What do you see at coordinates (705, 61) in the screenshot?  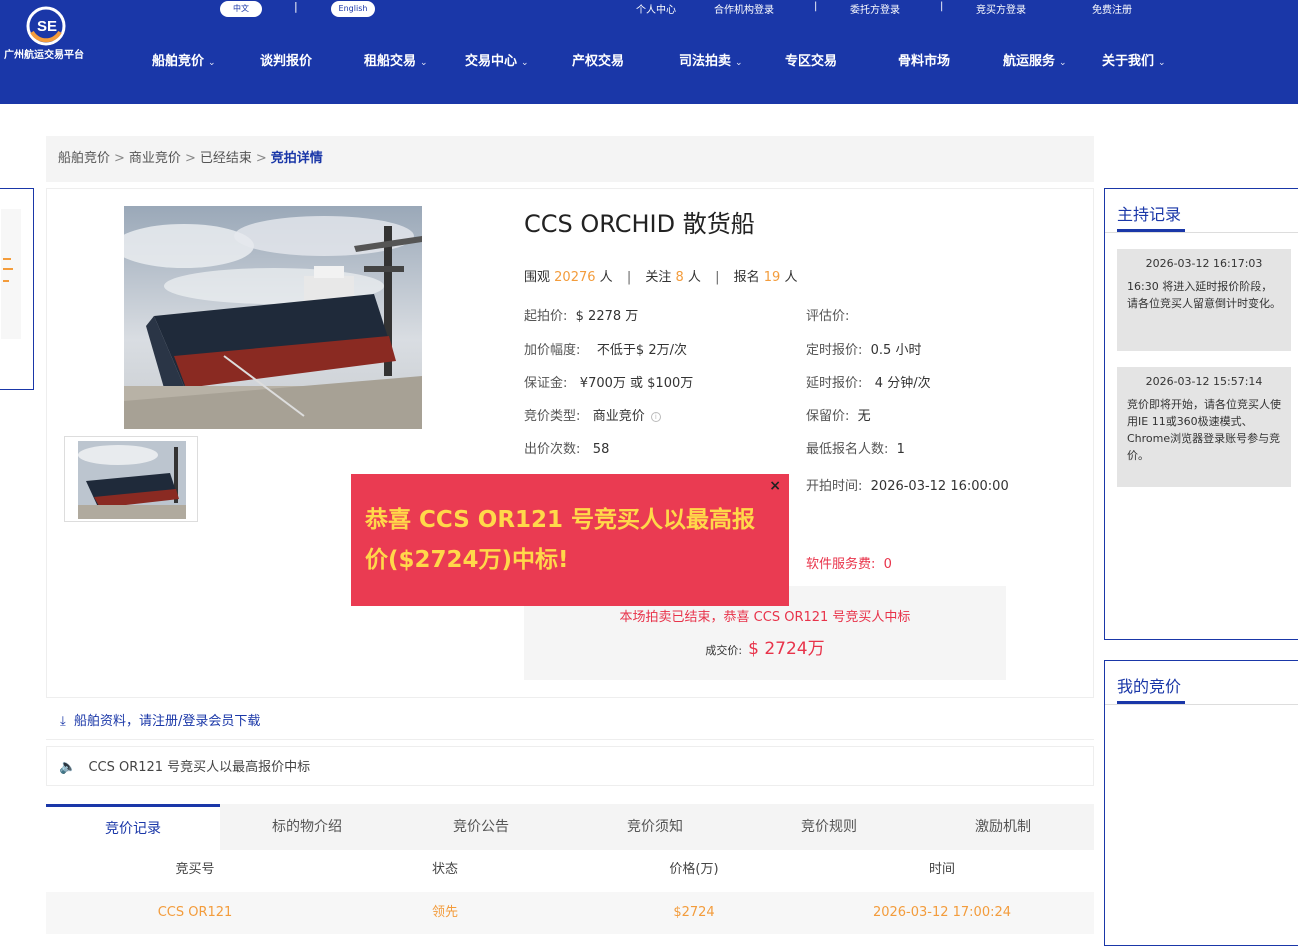 I see `nav-label: 司法拍卖` at bounding box center [705, 61].